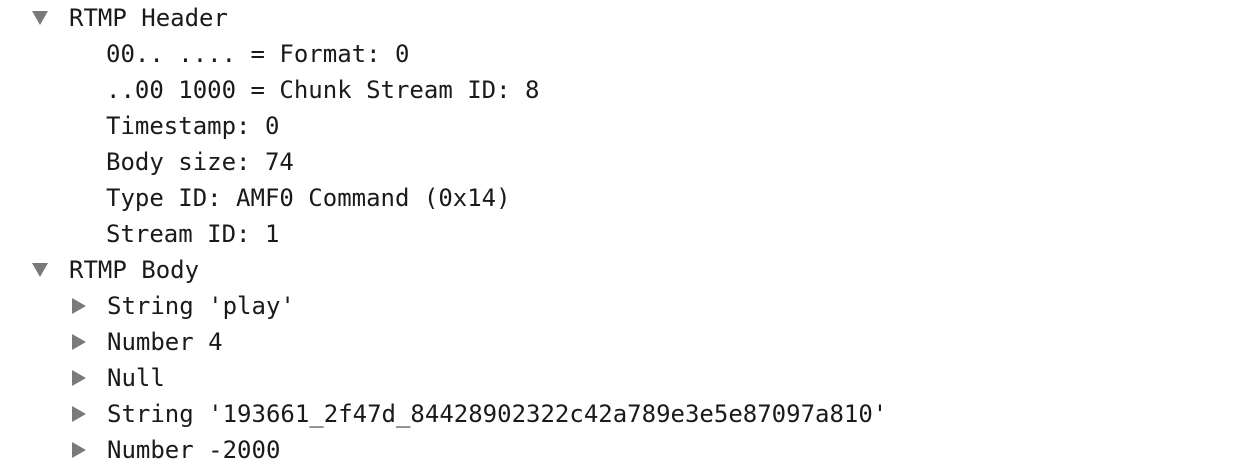 The image size is (1252, 468). I want to click on tree-leaf-body-size: Body size: 74, so click(200, 162).